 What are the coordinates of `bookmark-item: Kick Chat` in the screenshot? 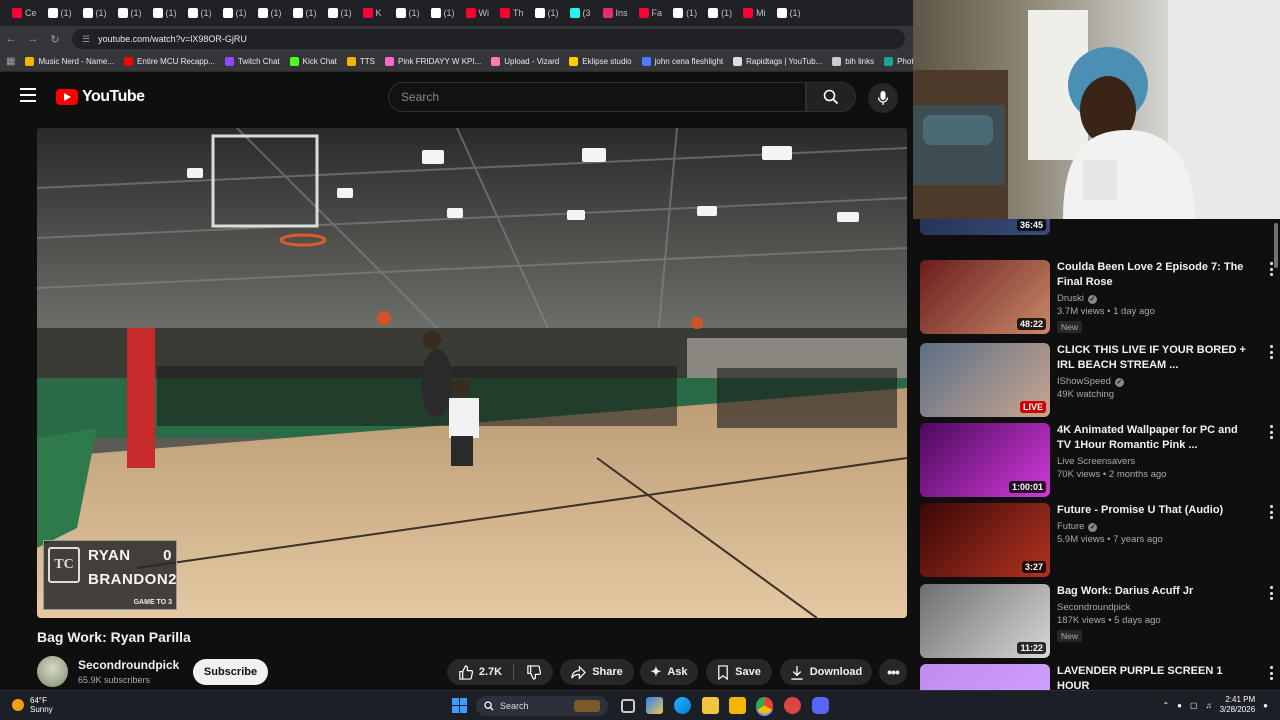 It's located at (313, 61).